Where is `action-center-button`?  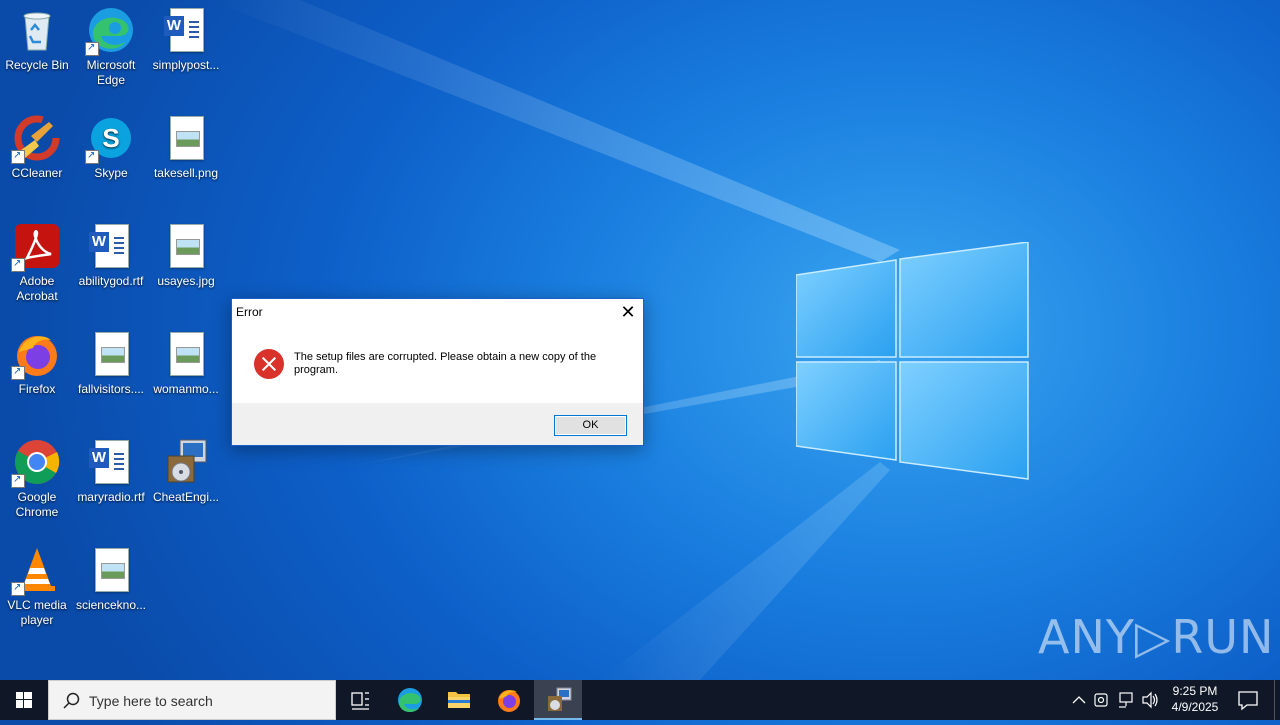
action-center-button is located at coordinates (1248, 700).